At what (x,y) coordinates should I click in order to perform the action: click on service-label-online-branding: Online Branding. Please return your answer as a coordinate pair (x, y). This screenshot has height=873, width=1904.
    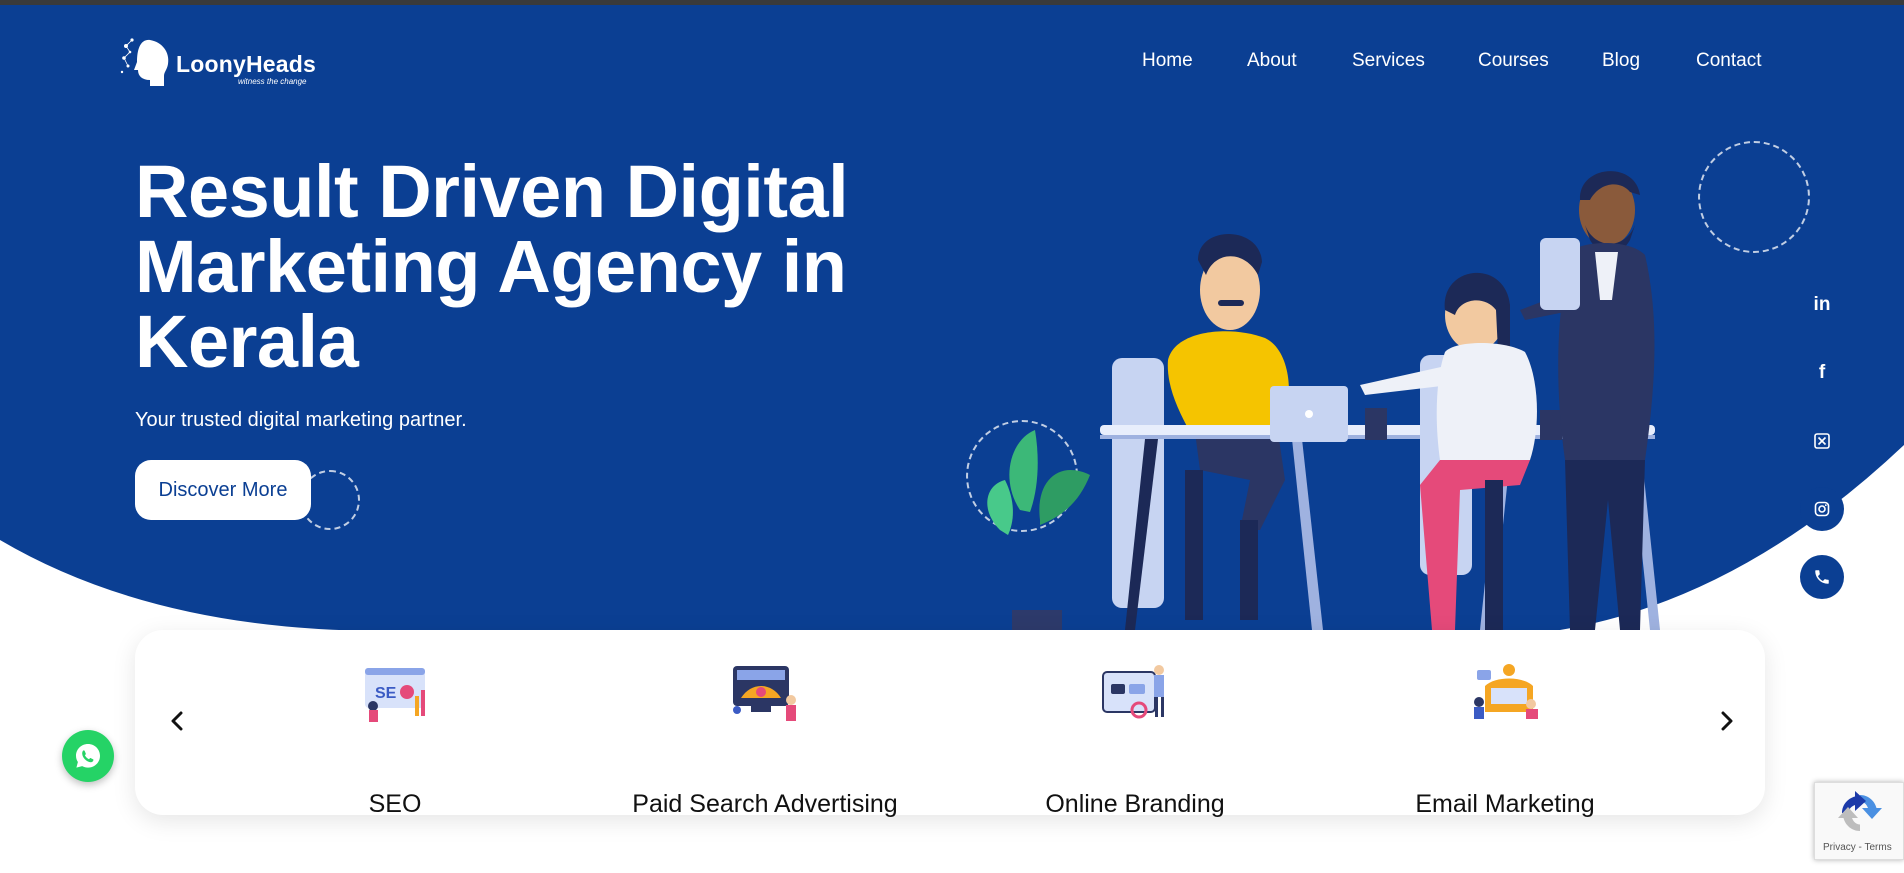
    Looking at the image, I should click on (1135, 804).